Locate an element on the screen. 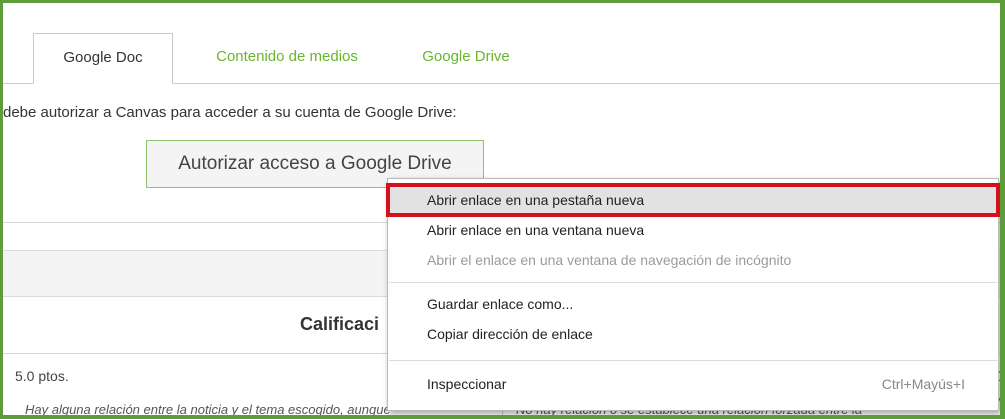 Image resolution: width=1005 pixels, height=419 pixels. tab-google-drive: Google Drive is located at coordinates (466, 57).